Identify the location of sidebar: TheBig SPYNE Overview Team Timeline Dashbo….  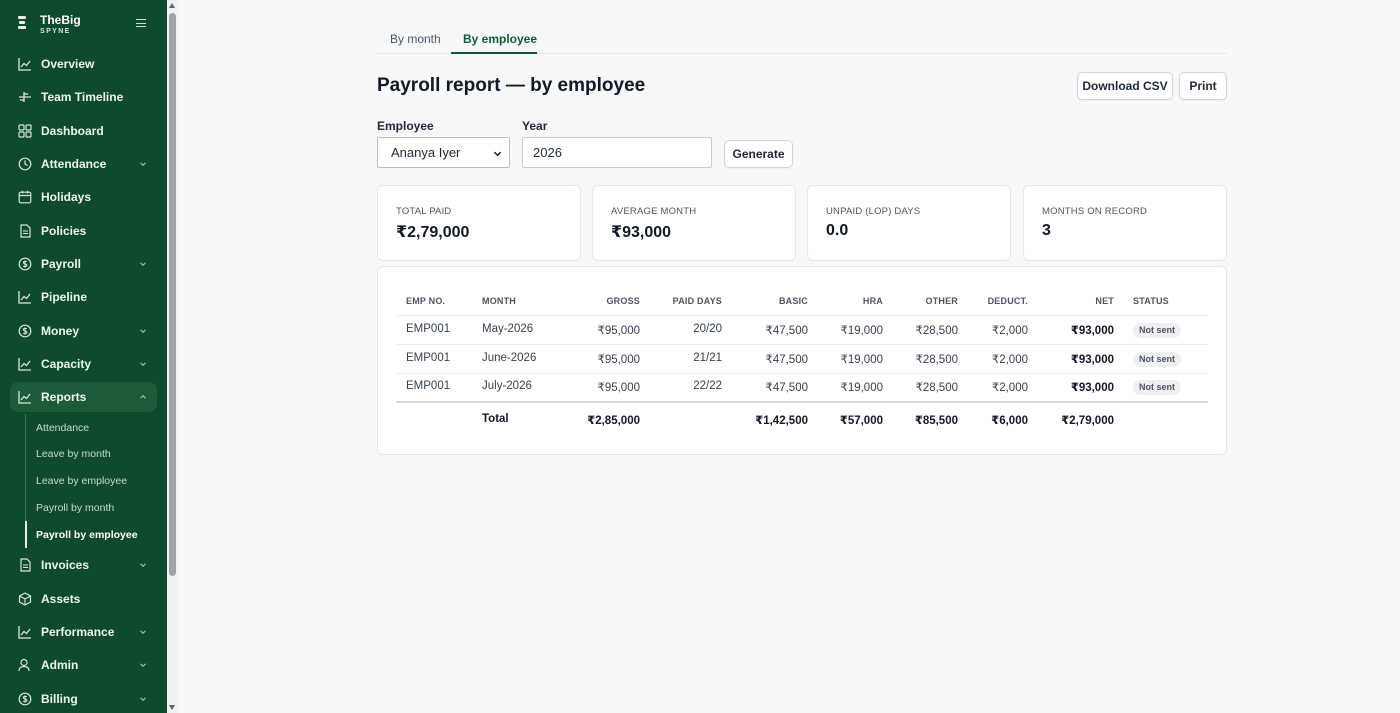
(83, 356).